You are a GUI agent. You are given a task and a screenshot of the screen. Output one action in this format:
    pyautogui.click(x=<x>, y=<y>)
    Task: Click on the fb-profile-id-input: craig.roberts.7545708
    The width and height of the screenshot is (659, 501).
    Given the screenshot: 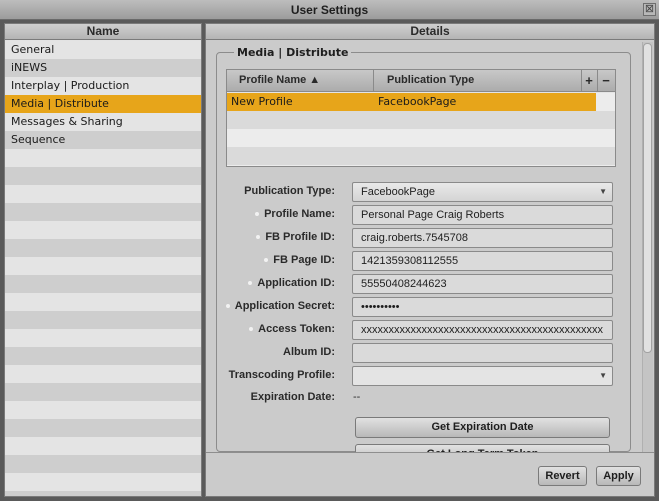 What is the action you would take?
    pyautogui.click(x=482, y=238)
    